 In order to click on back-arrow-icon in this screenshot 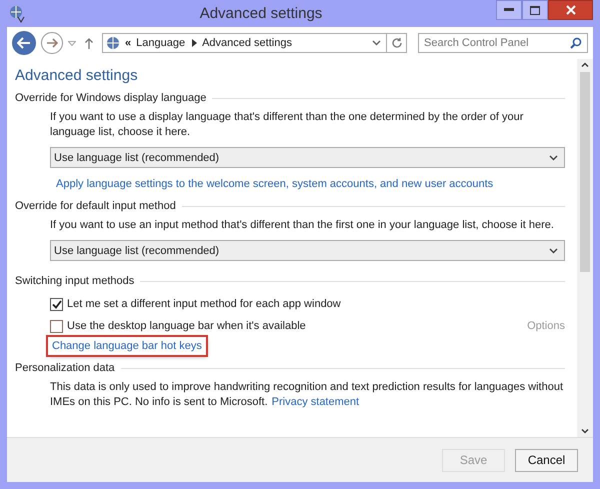, I will do `click(24, 43)`.